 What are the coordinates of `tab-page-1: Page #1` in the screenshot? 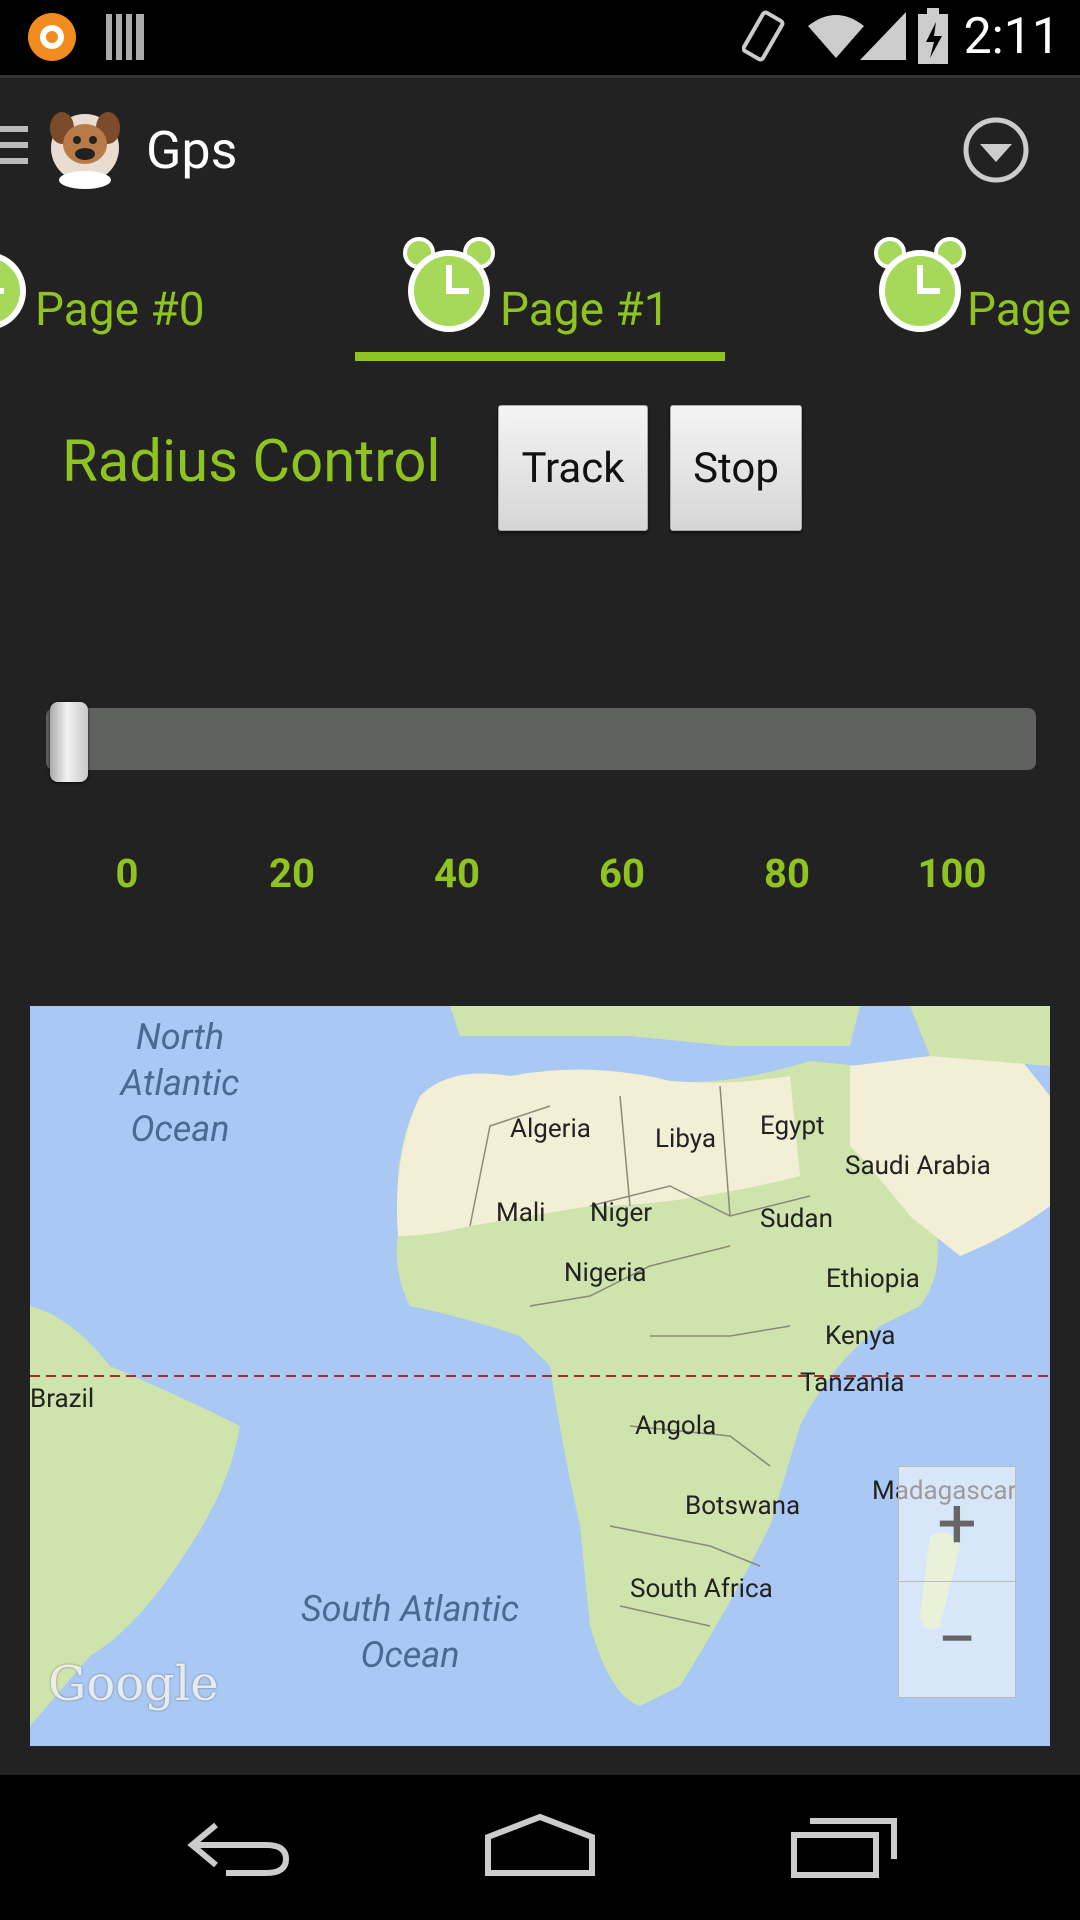 It's located at (540, 290).